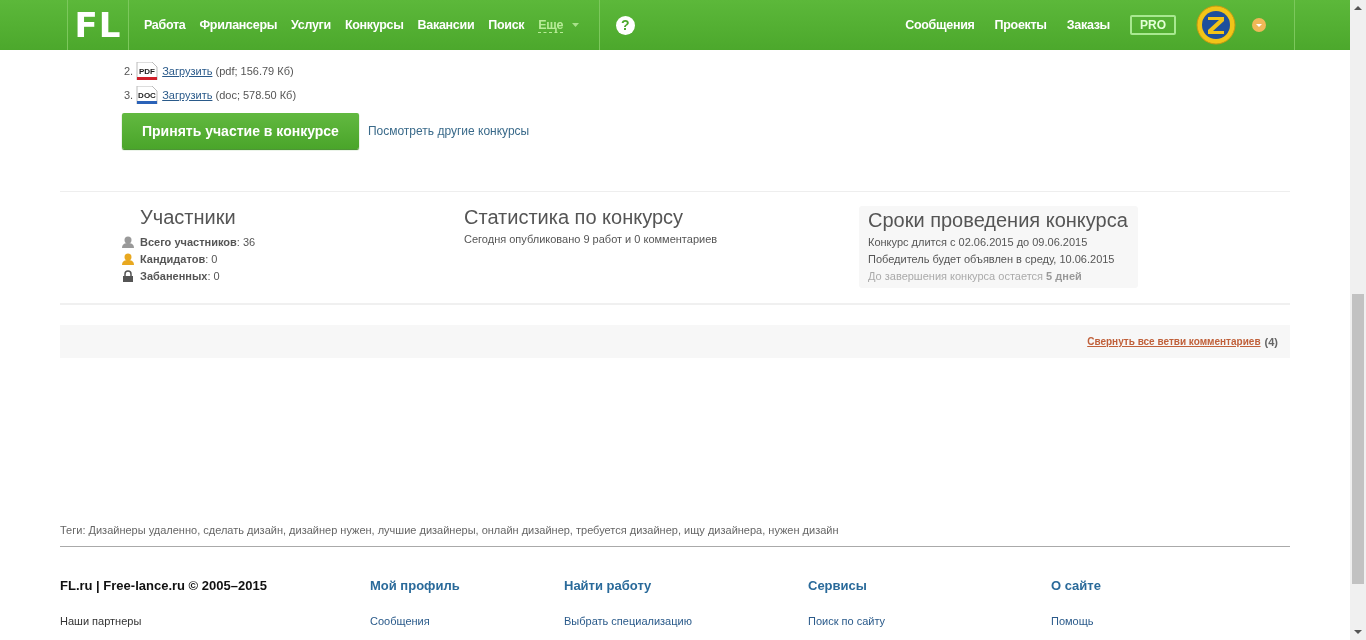  What do you see at coordinates (1076, 621) in the screenshot?
I see `footer-link: Помощь` at bounding box center [1076, 621].